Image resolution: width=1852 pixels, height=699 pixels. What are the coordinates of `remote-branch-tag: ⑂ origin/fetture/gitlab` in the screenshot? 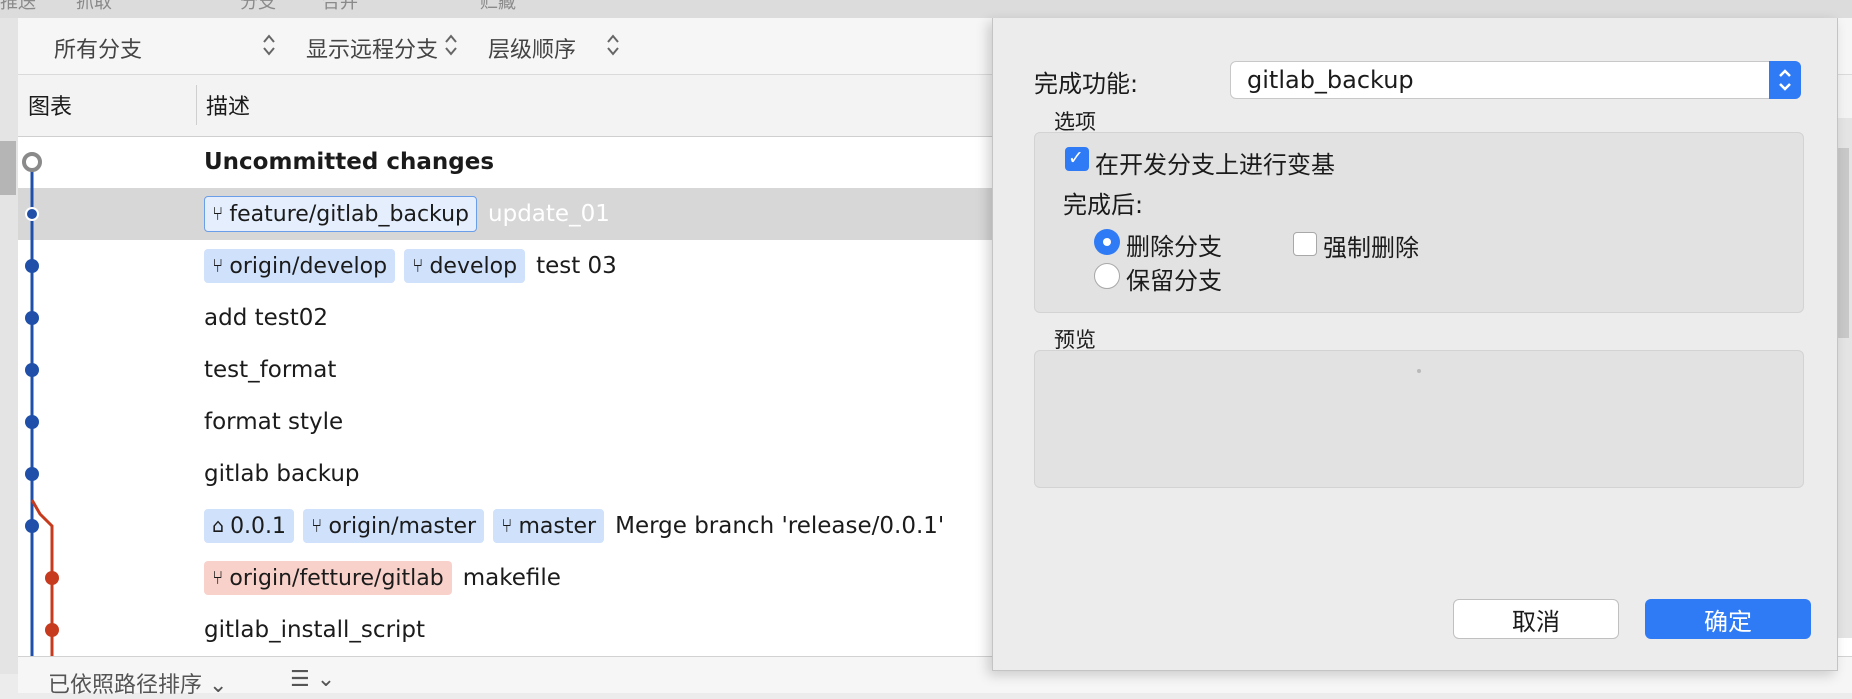 It's located at (328, 578).